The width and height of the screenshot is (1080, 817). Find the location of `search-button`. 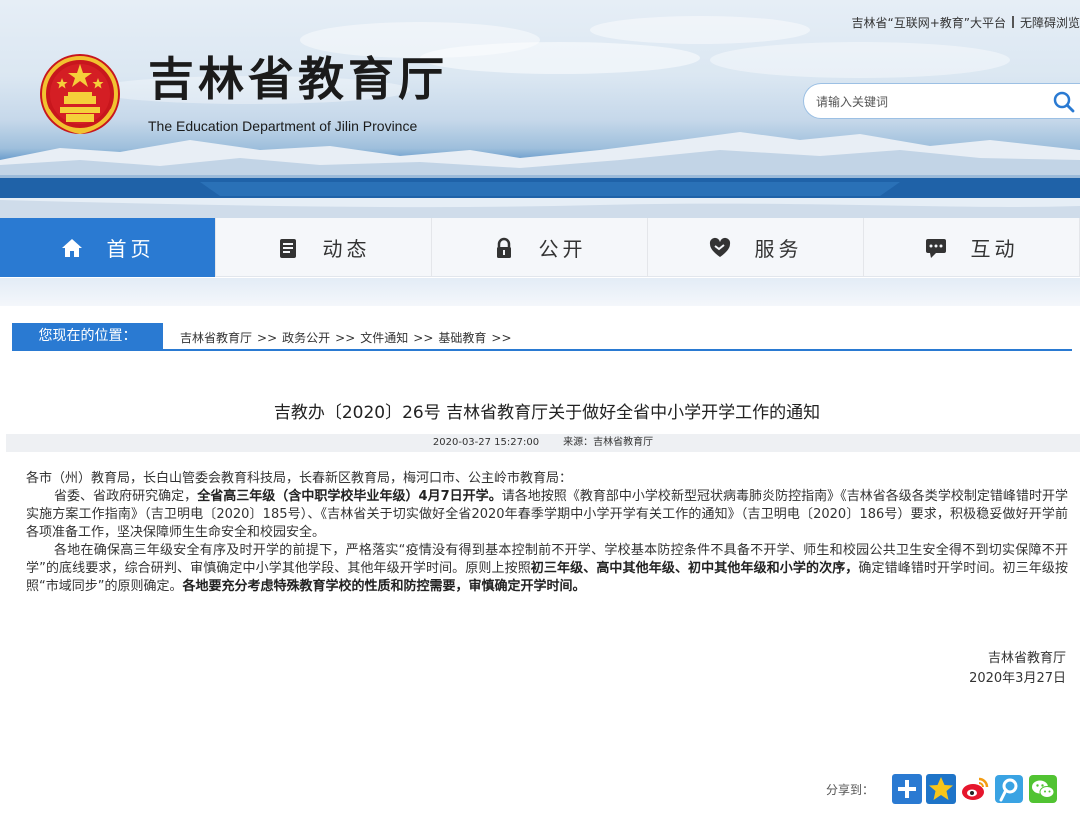

search-button is located at coordinates (1064, 102).